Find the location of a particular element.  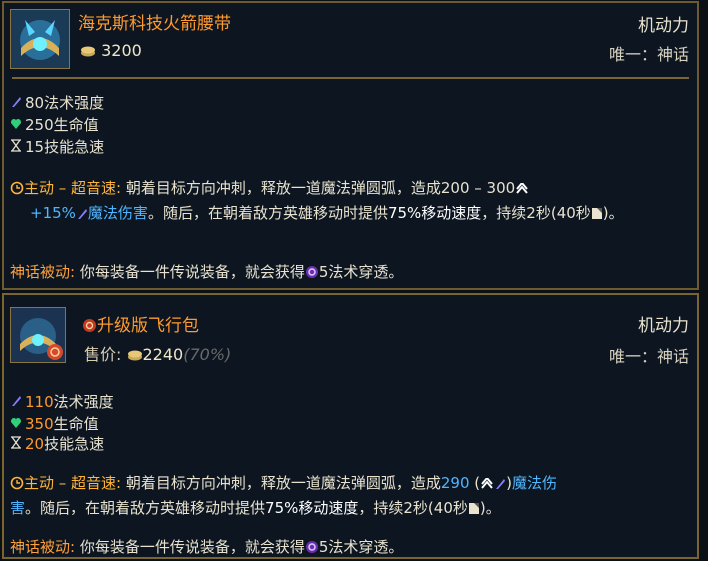

stat-ability-haste: 15技能急速 is located at coordinates (57, 146).